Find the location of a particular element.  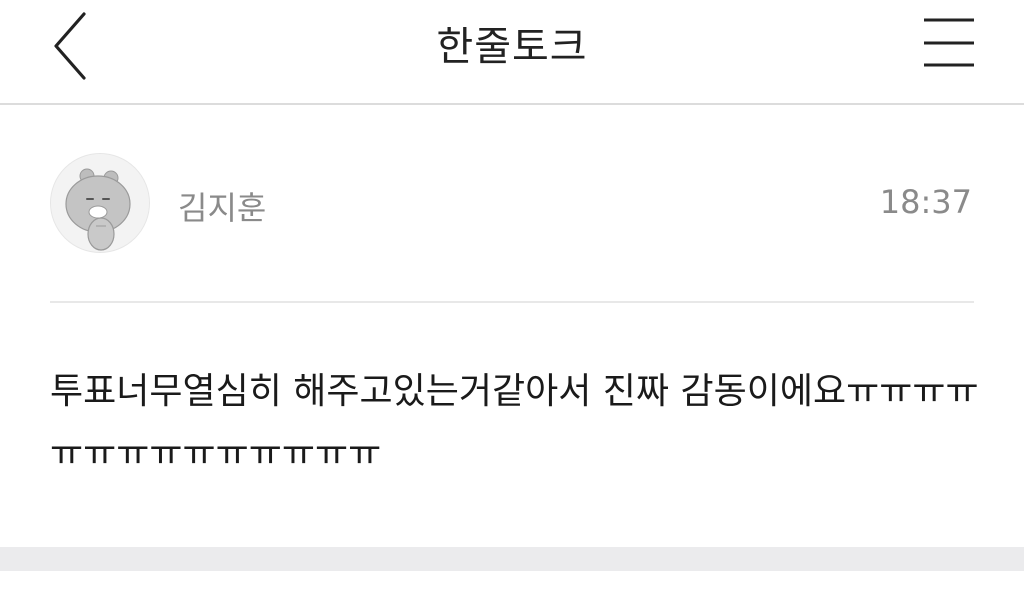

post-timestamp: 18:37 is located at coordinates (925, 202).